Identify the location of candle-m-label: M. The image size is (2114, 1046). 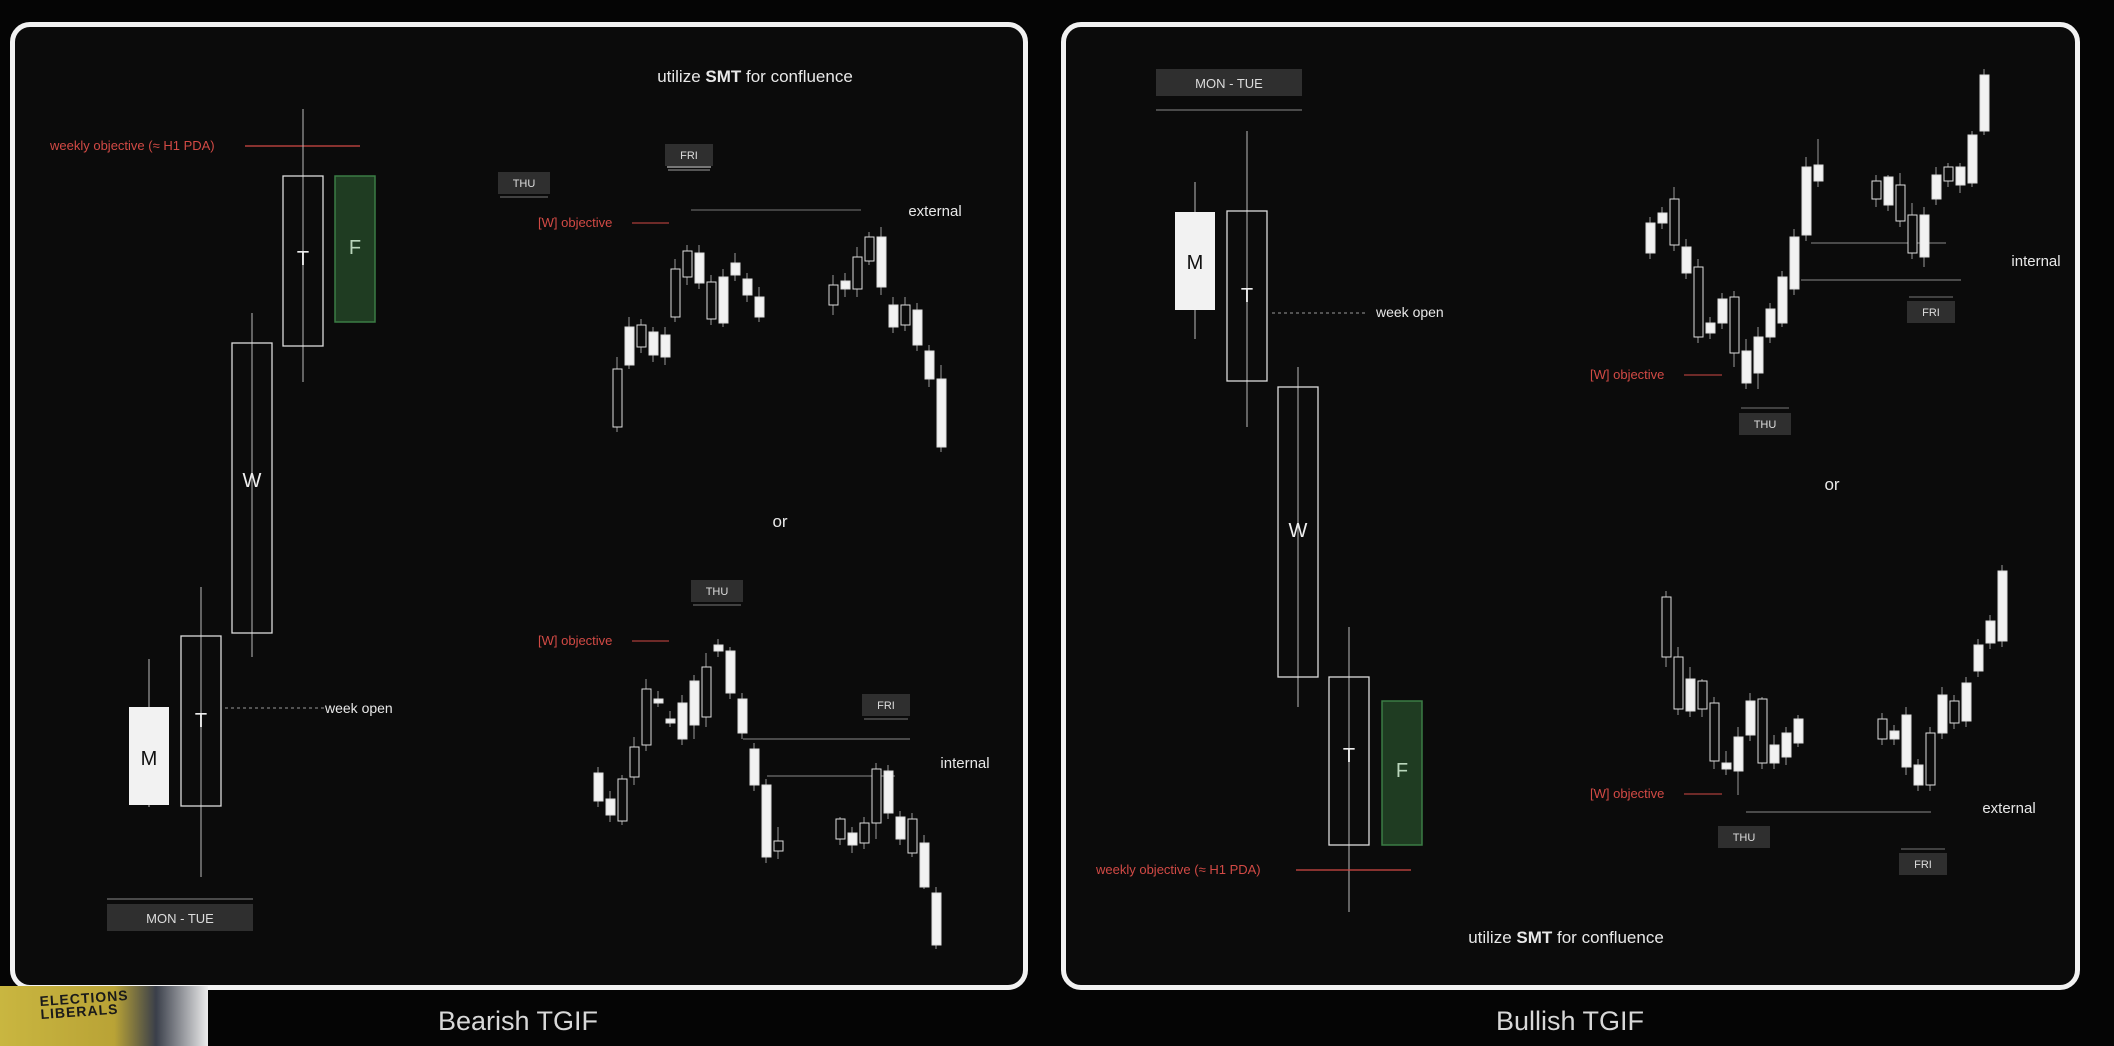
(149, 759).